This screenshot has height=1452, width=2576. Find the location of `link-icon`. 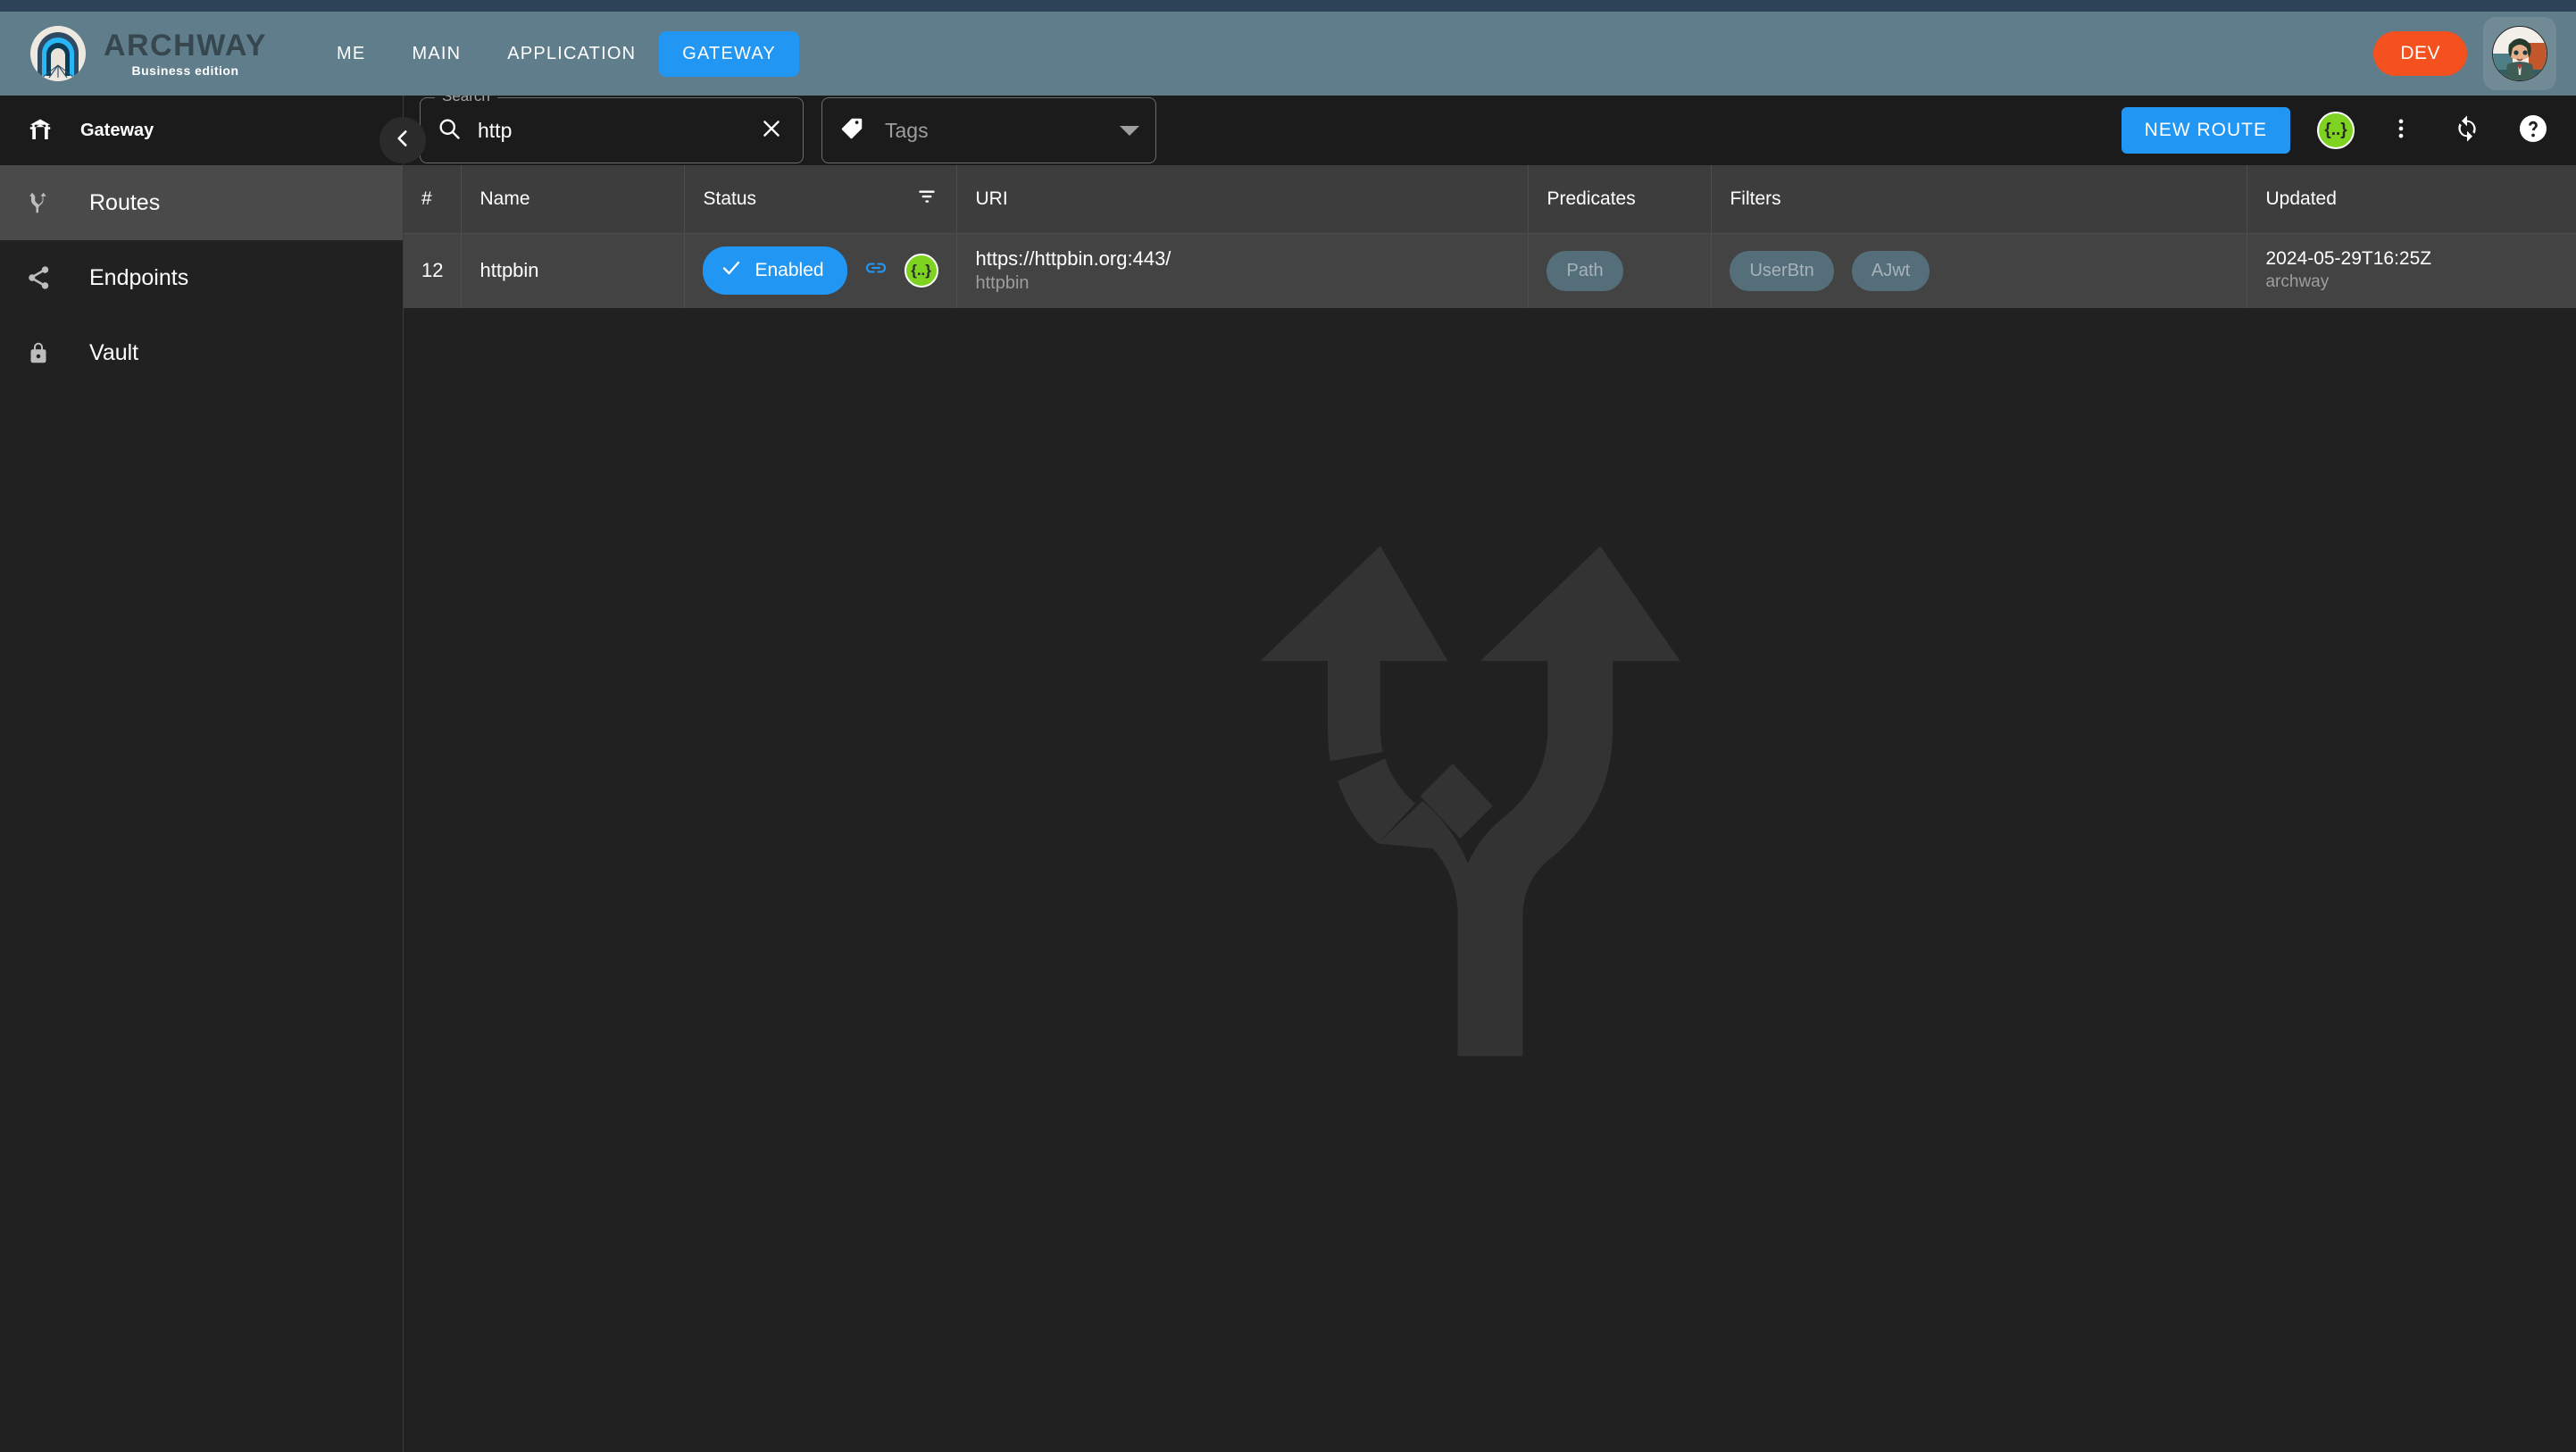

link-icon is located at coordinates (875, 270).